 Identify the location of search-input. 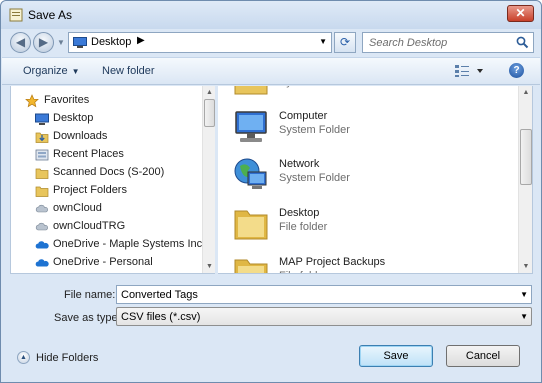
(438, 42).